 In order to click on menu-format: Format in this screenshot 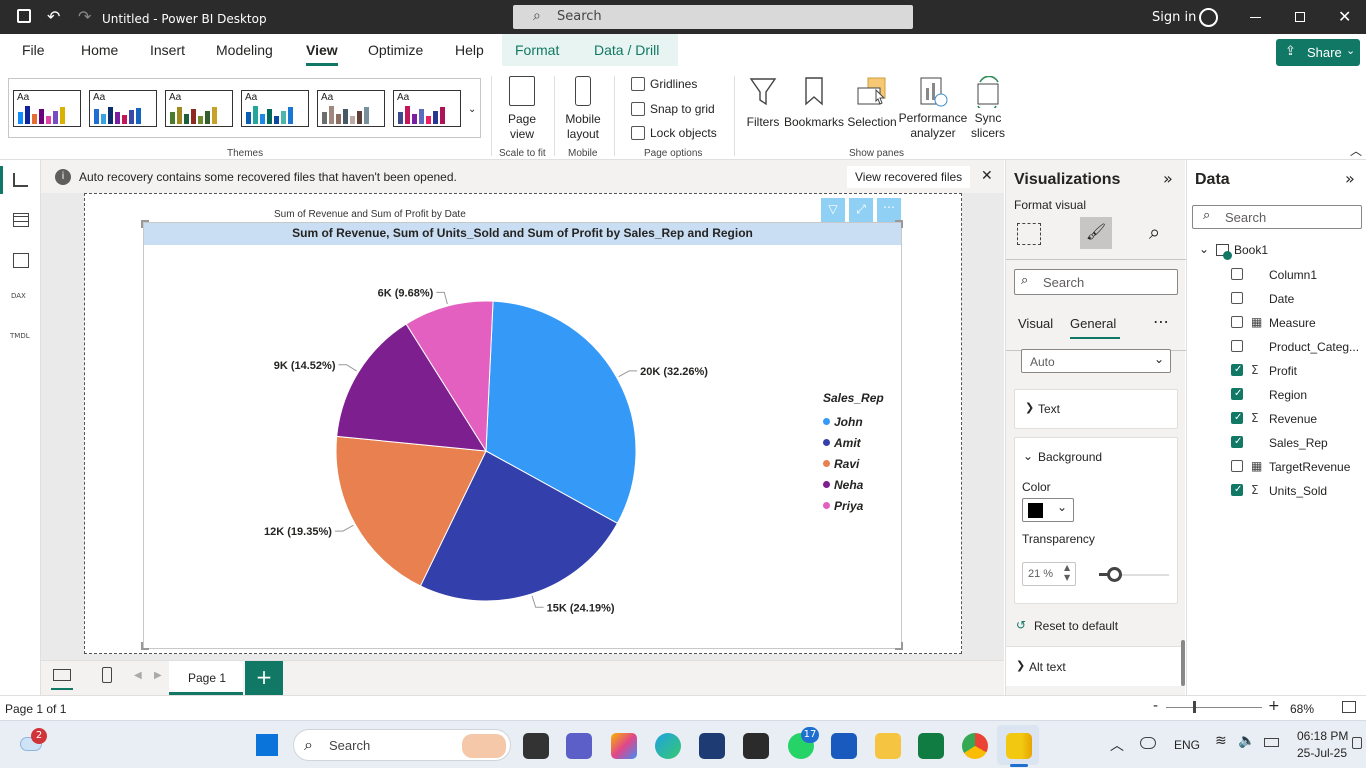, I will do `click(537, 50)`.